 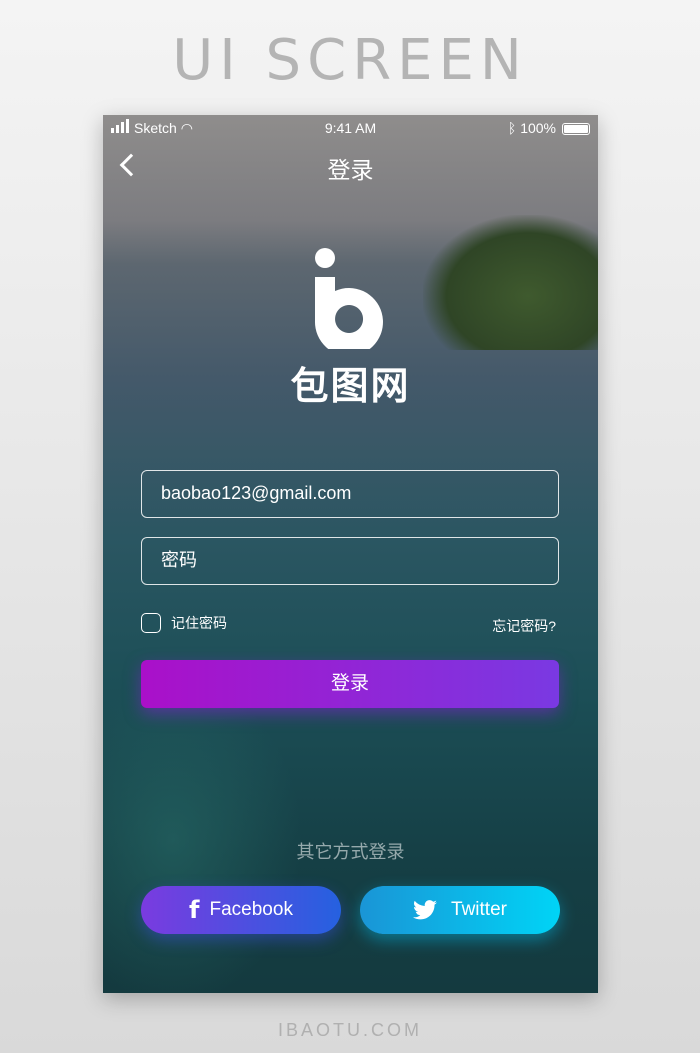 What do you see at coordinates (199, 623) in the screenshot?
I see `remember-label: 记住密码` at bounding box center [199, 623].